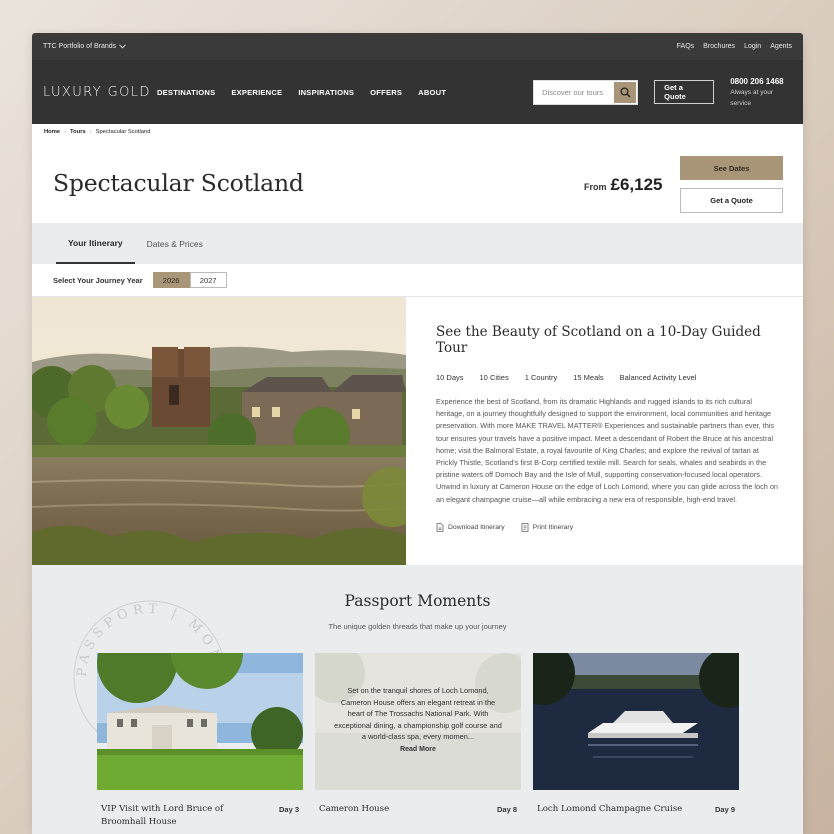  I want to click on year-option-2027: 2027, so click(208, 280).